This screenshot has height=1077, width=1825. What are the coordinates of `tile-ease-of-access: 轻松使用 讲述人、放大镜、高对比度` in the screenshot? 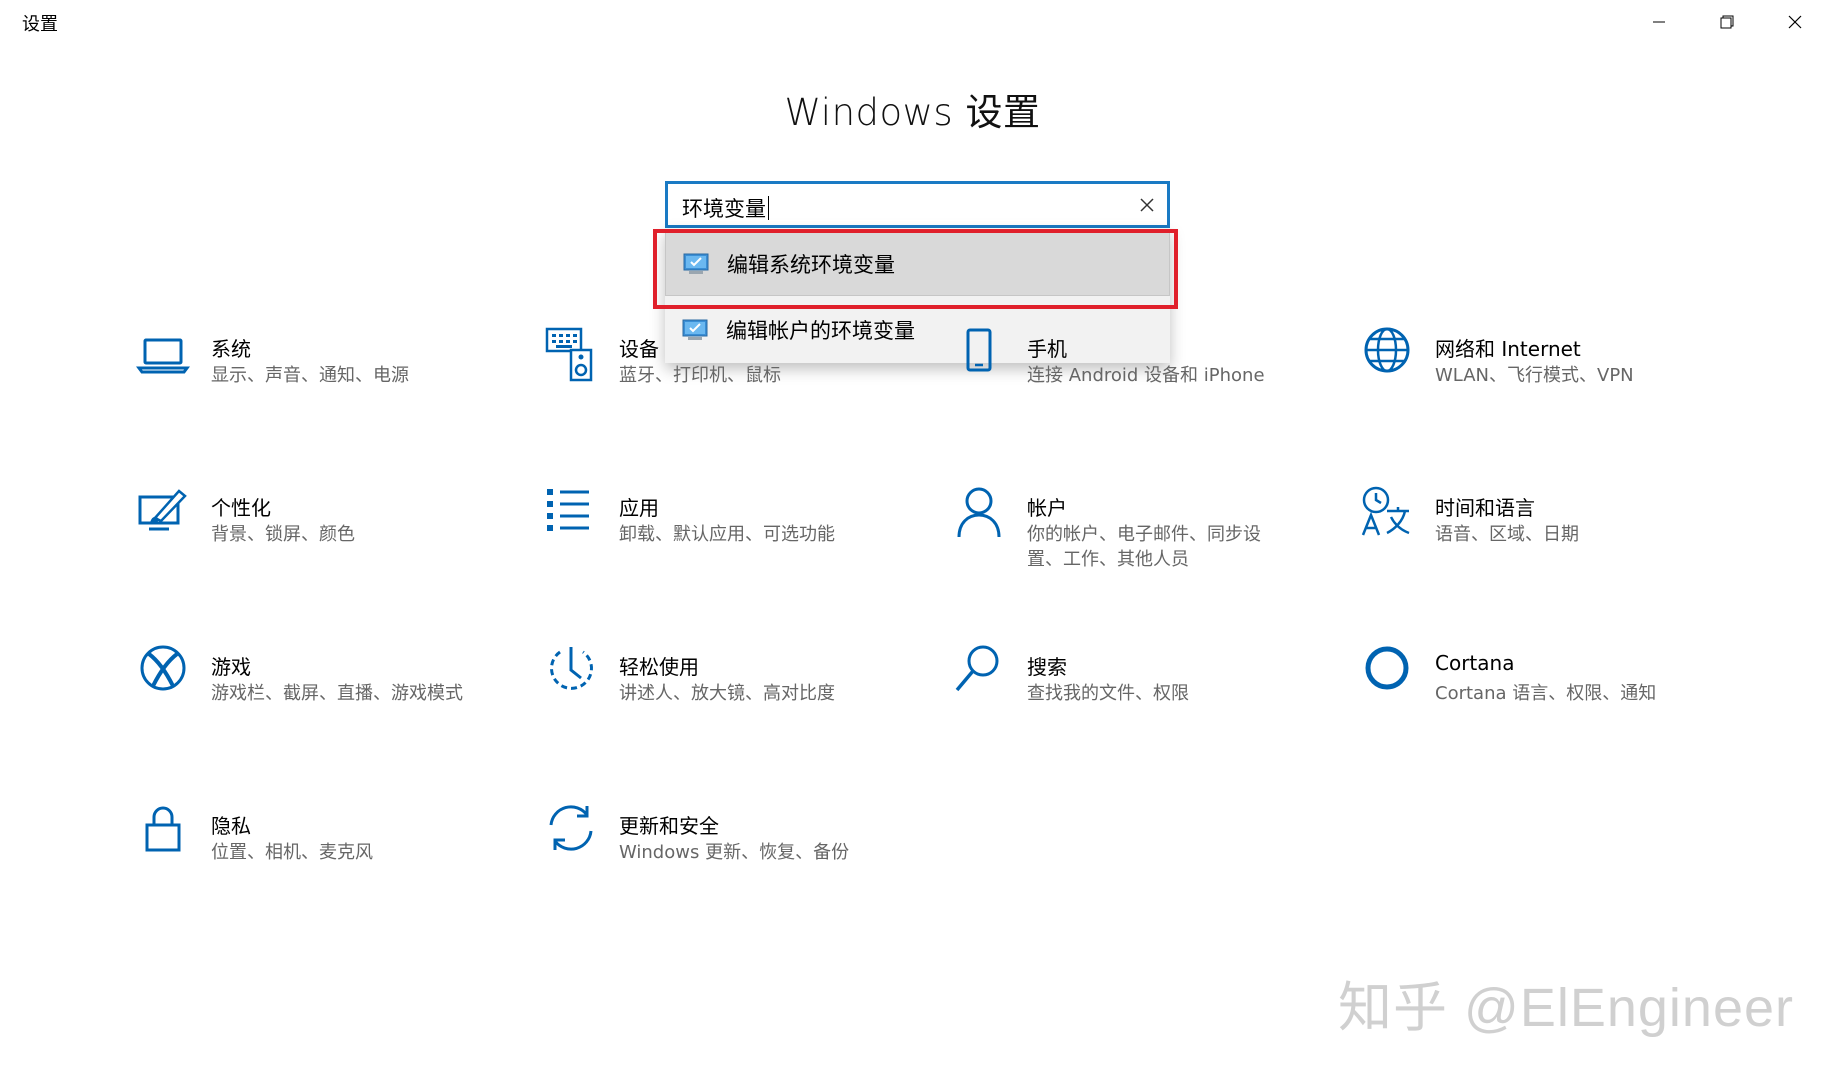 It's located at (733, 694).